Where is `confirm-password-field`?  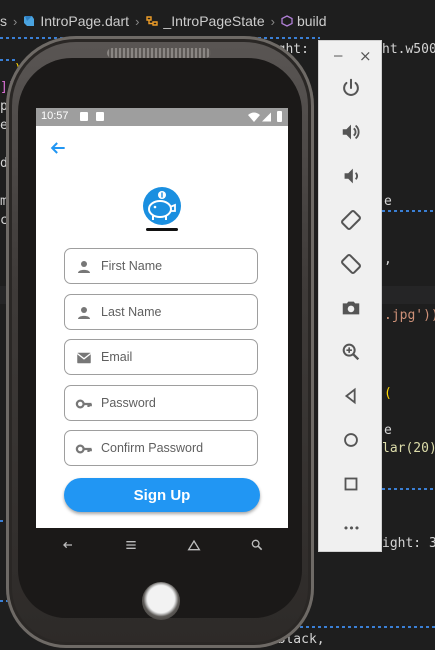
confirm-password-field is located at coordinates (161, 448).